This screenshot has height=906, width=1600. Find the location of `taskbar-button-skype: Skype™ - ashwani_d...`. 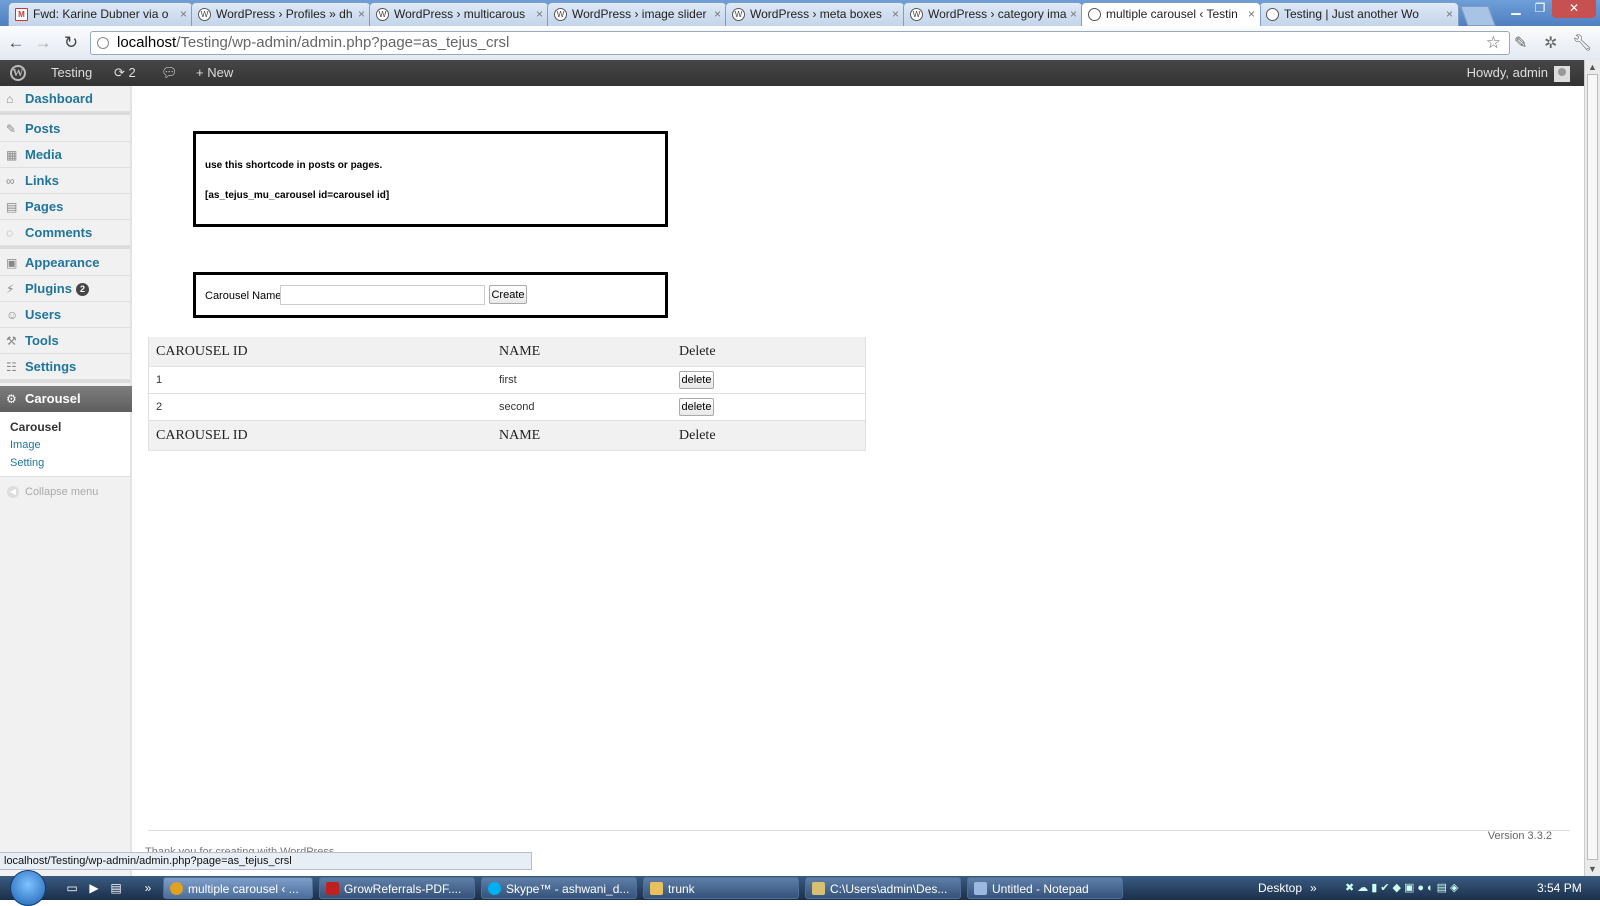

taskbar-button-skype: Skype™ - ashwani_d... is located at coordinates (559, 888).